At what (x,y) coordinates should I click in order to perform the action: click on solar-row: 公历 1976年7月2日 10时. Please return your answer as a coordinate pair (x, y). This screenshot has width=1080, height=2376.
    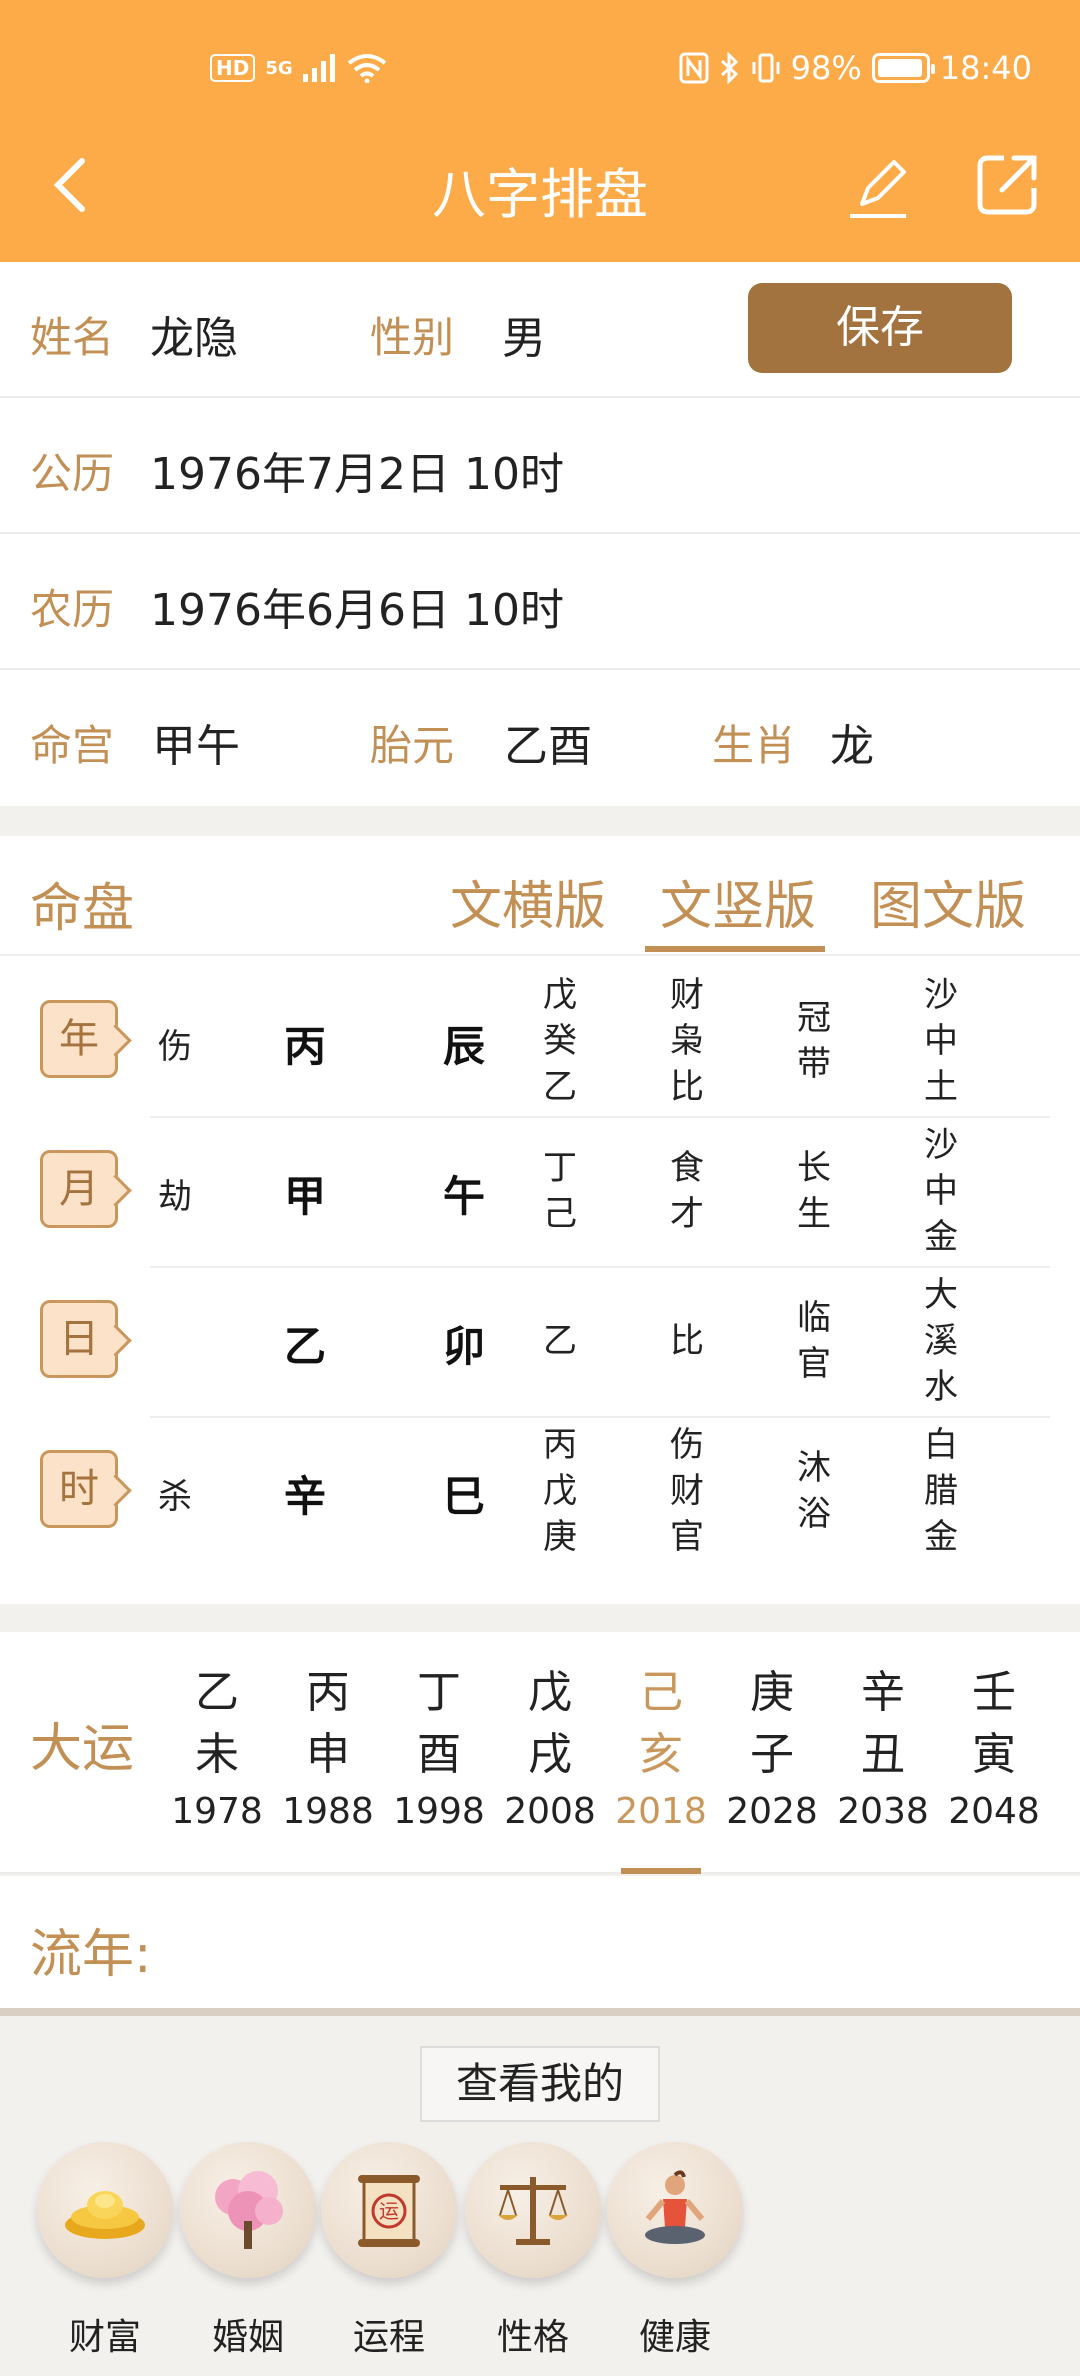
    Looking at the image, I should click on (540, 466).